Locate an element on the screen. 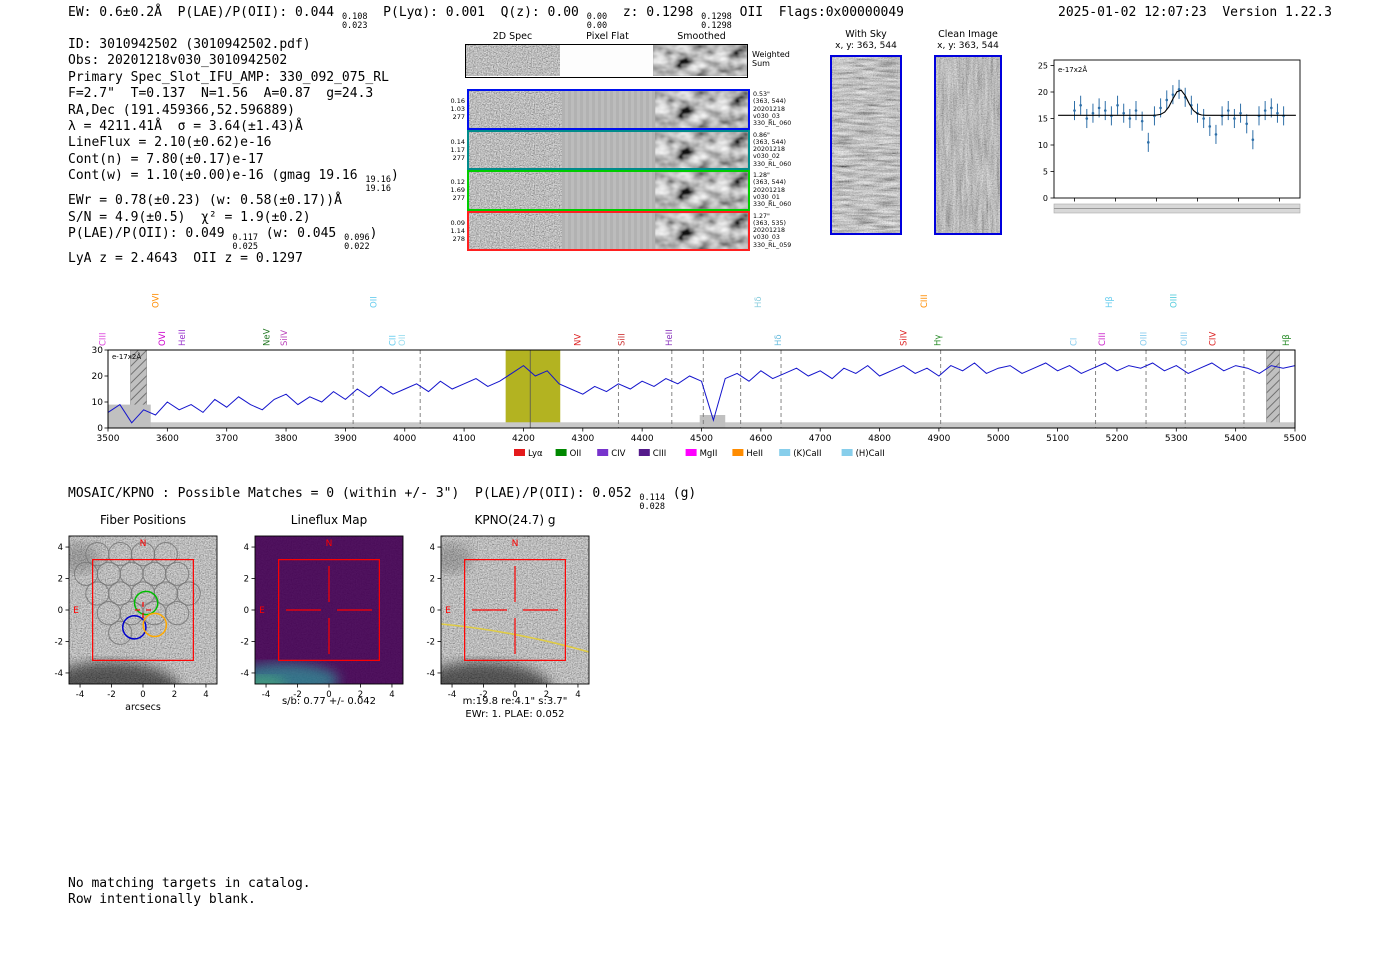 The image size is (1400, 953). header-timestamp: 2025-01-02 12:07:23 Version 1.22.3 is located at coordinates (1195, 12).